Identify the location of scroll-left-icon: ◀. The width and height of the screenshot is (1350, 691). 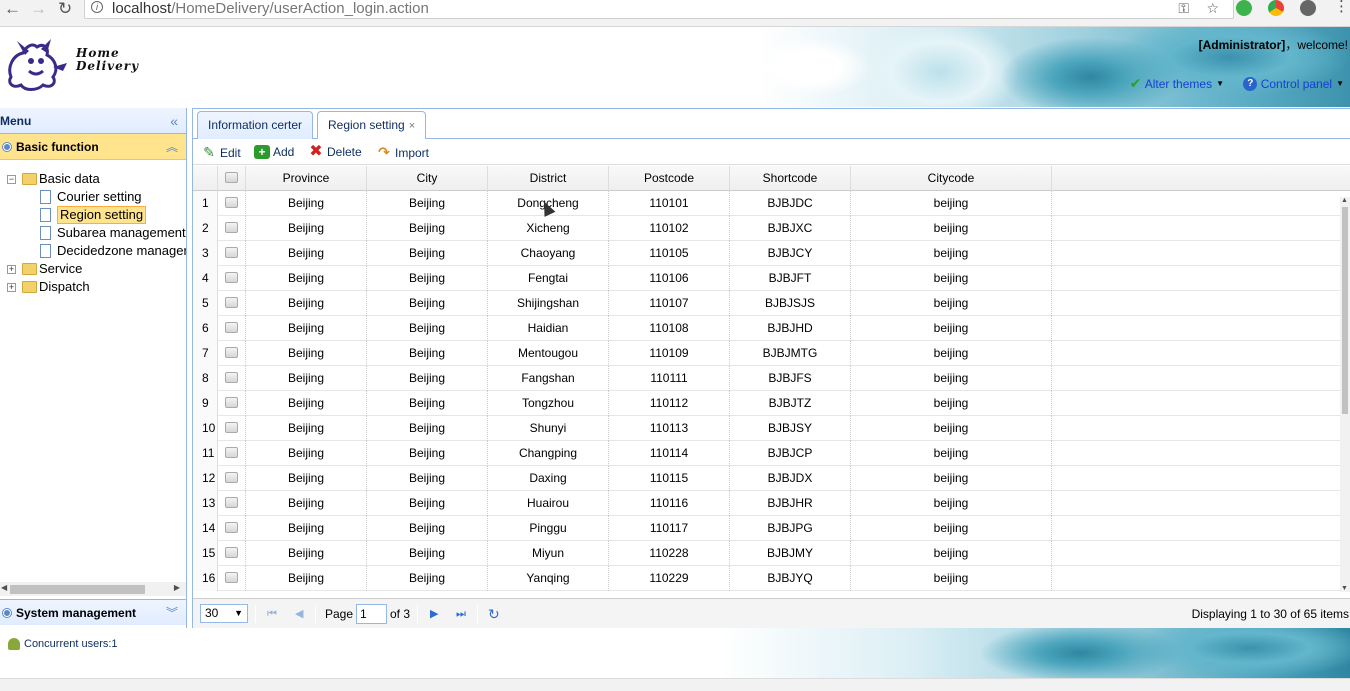
(4, 587).